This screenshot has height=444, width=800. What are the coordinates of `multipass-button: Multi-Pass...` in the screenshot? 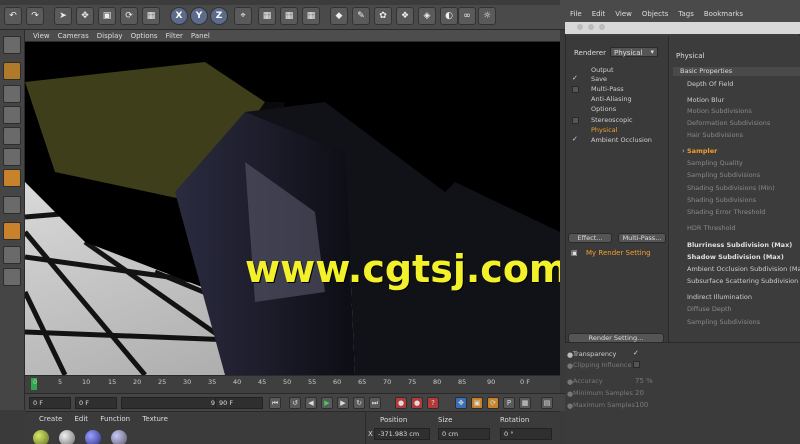 It's located at (642, 238).